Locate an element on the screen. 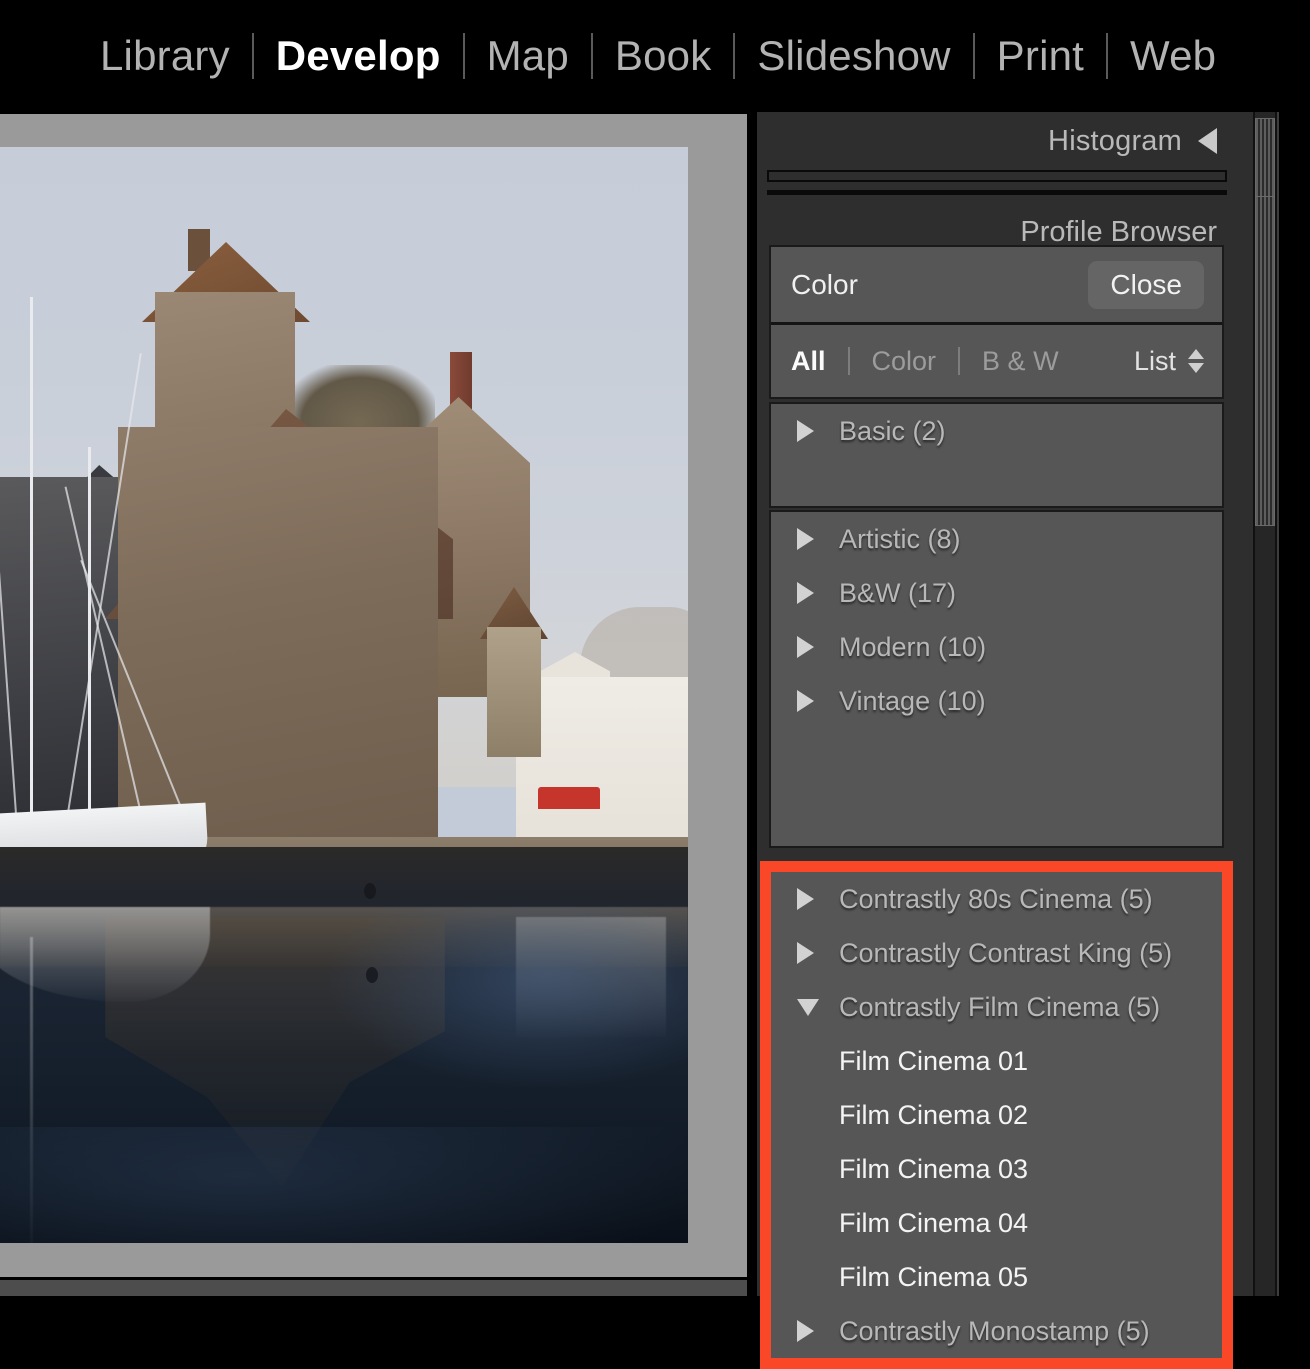 This screenshot has width=1310, height=1369. photo-red-awning is located at coordinates (569, 798).